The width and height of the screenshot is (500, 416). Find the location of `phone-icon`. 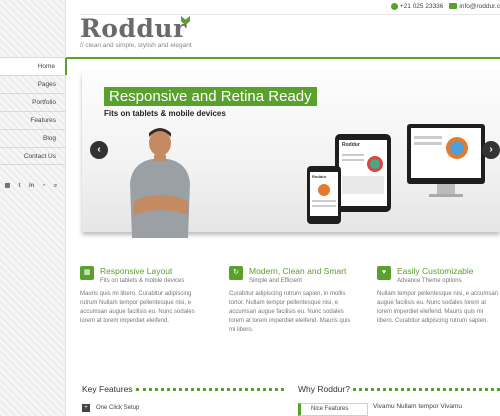

phone-icon is located at coordinates (394, 6).